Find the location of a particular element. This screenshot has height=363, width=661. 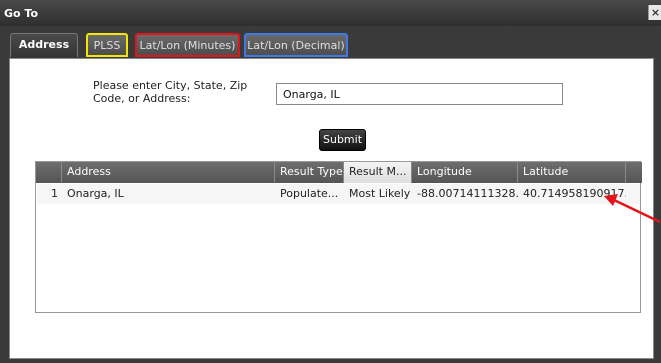

column-header-address: Address is located at coordinates (168, 172).